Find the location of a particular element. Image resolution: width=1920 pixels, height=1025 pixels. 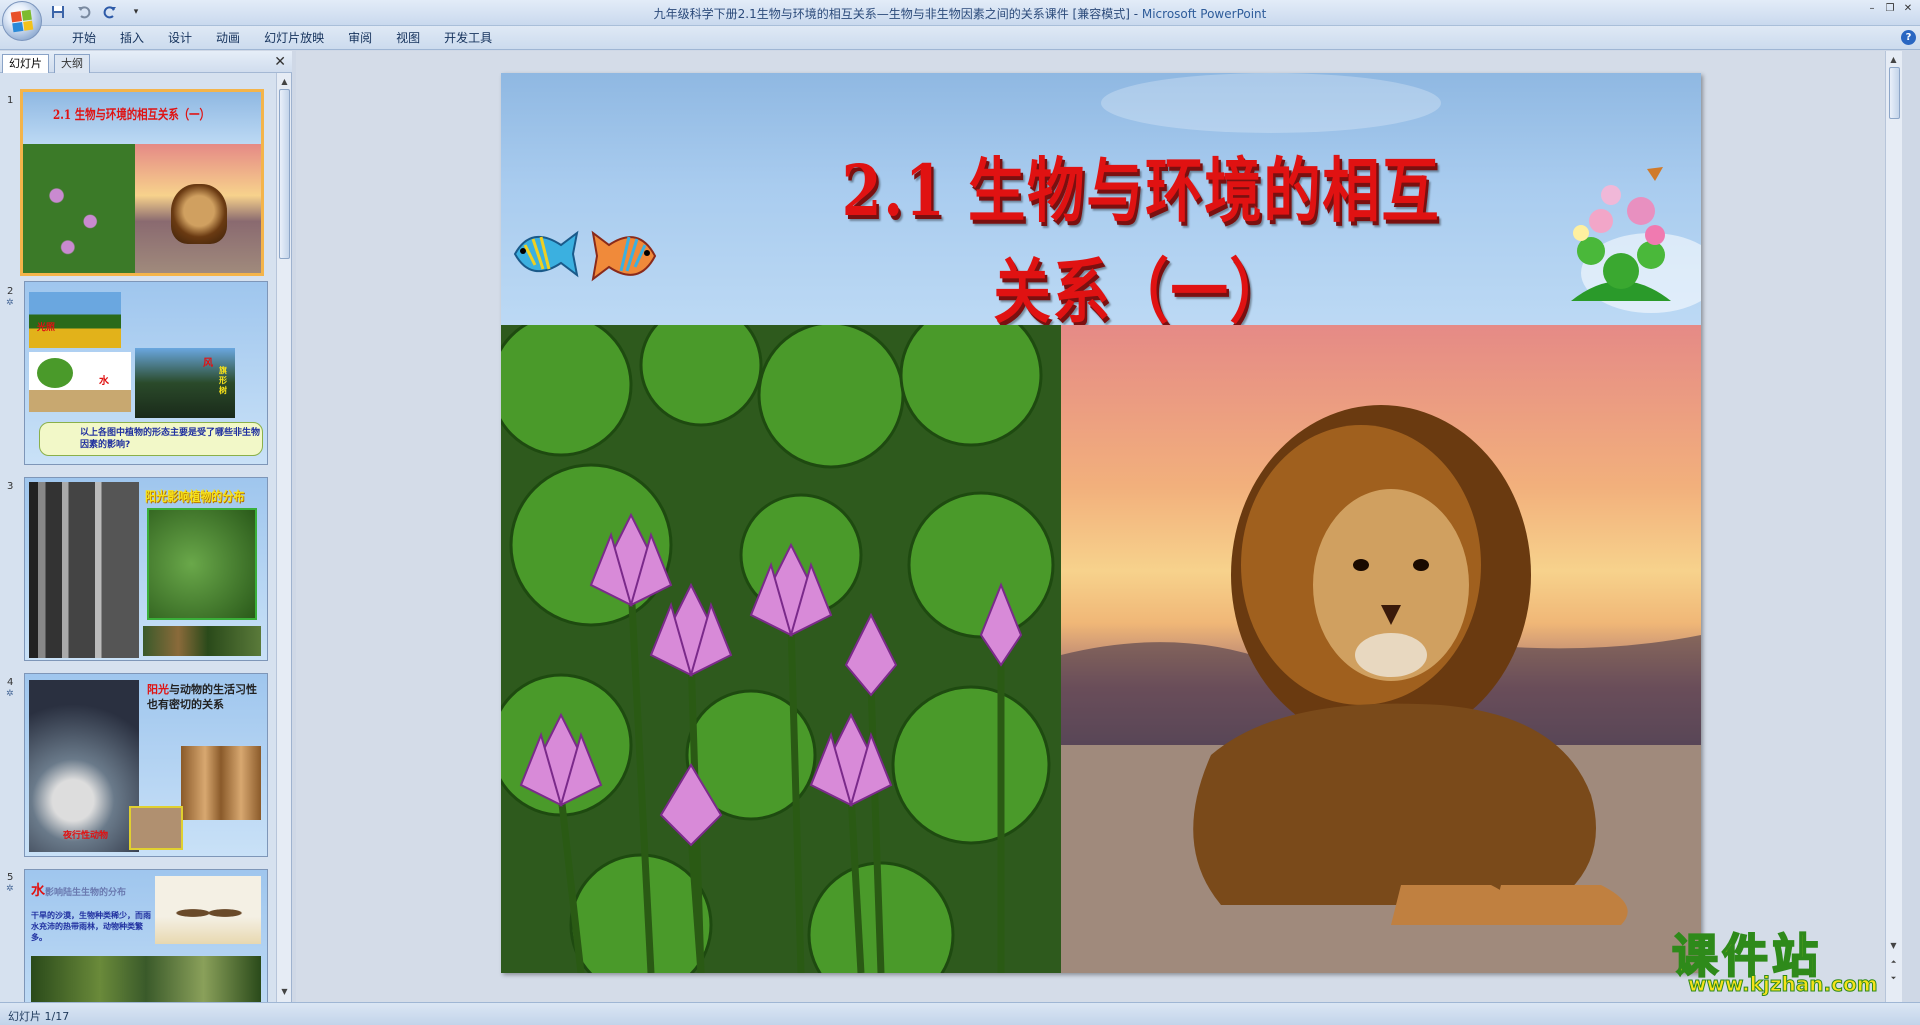

thumb-title-rest: 影响陆生生物的分布 is located at coordinates (86, 893).